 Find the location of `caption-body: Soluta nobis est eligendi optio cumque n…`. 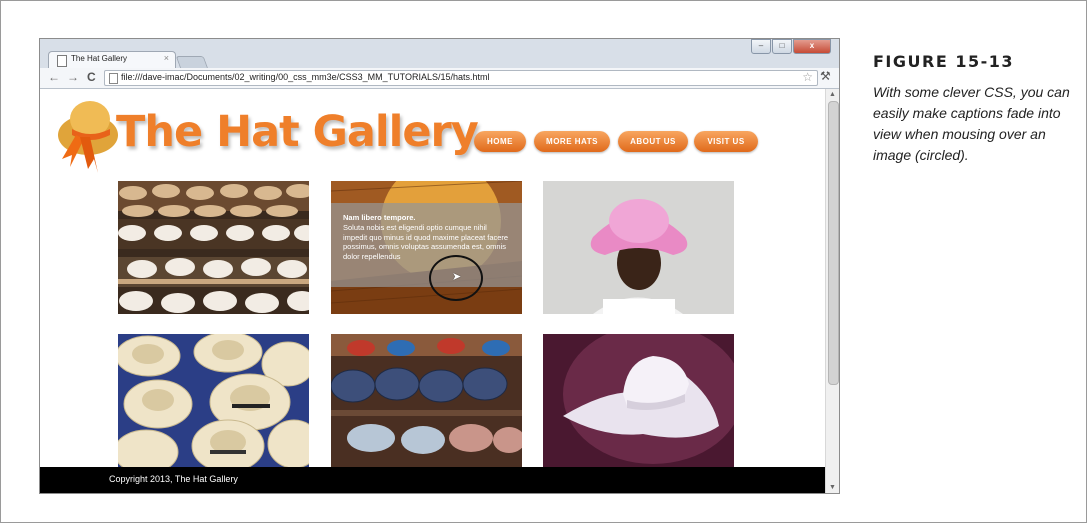

caption-body: Soluta nobis est eligendi optio cumque n… is located at coordinates (426, 242).